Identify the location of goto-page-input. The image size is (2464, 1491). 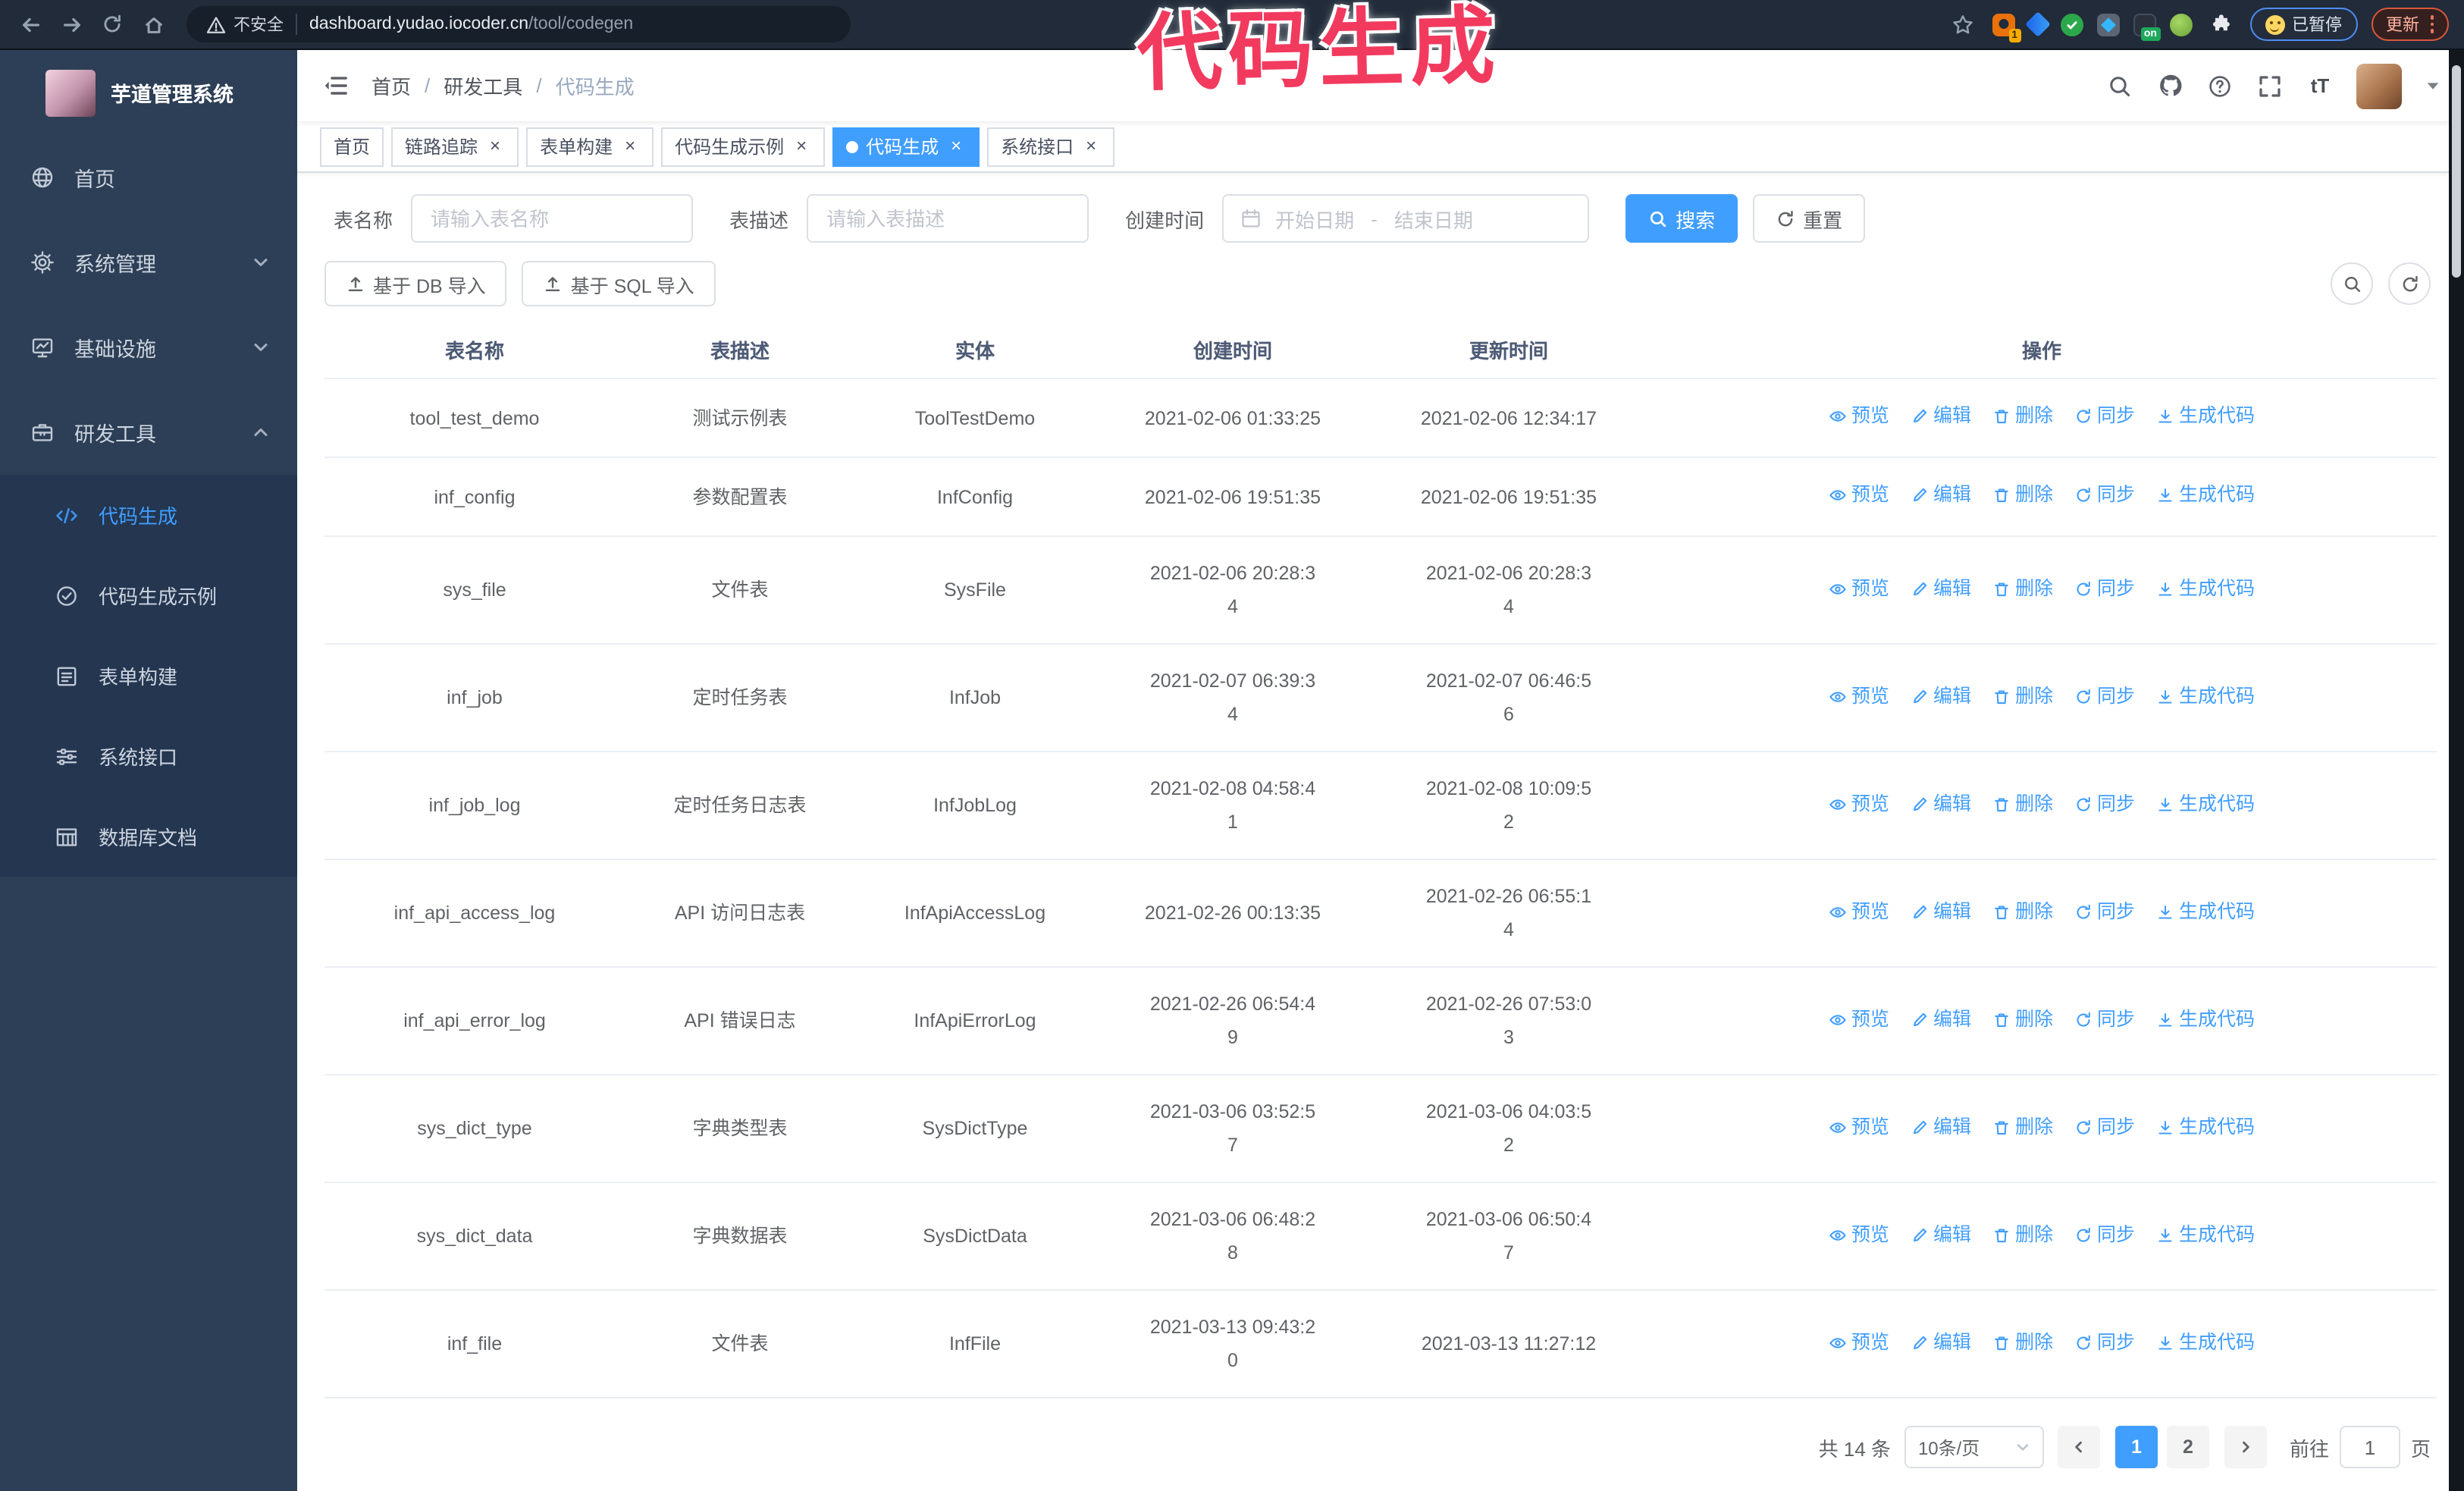
(2370, 1447).